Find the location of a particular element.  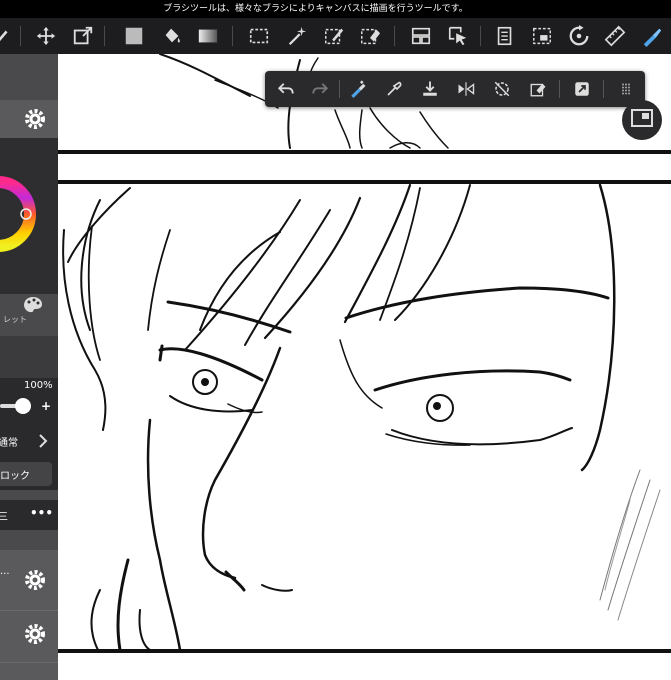

undo-icon is located at coordinates (286, 89).